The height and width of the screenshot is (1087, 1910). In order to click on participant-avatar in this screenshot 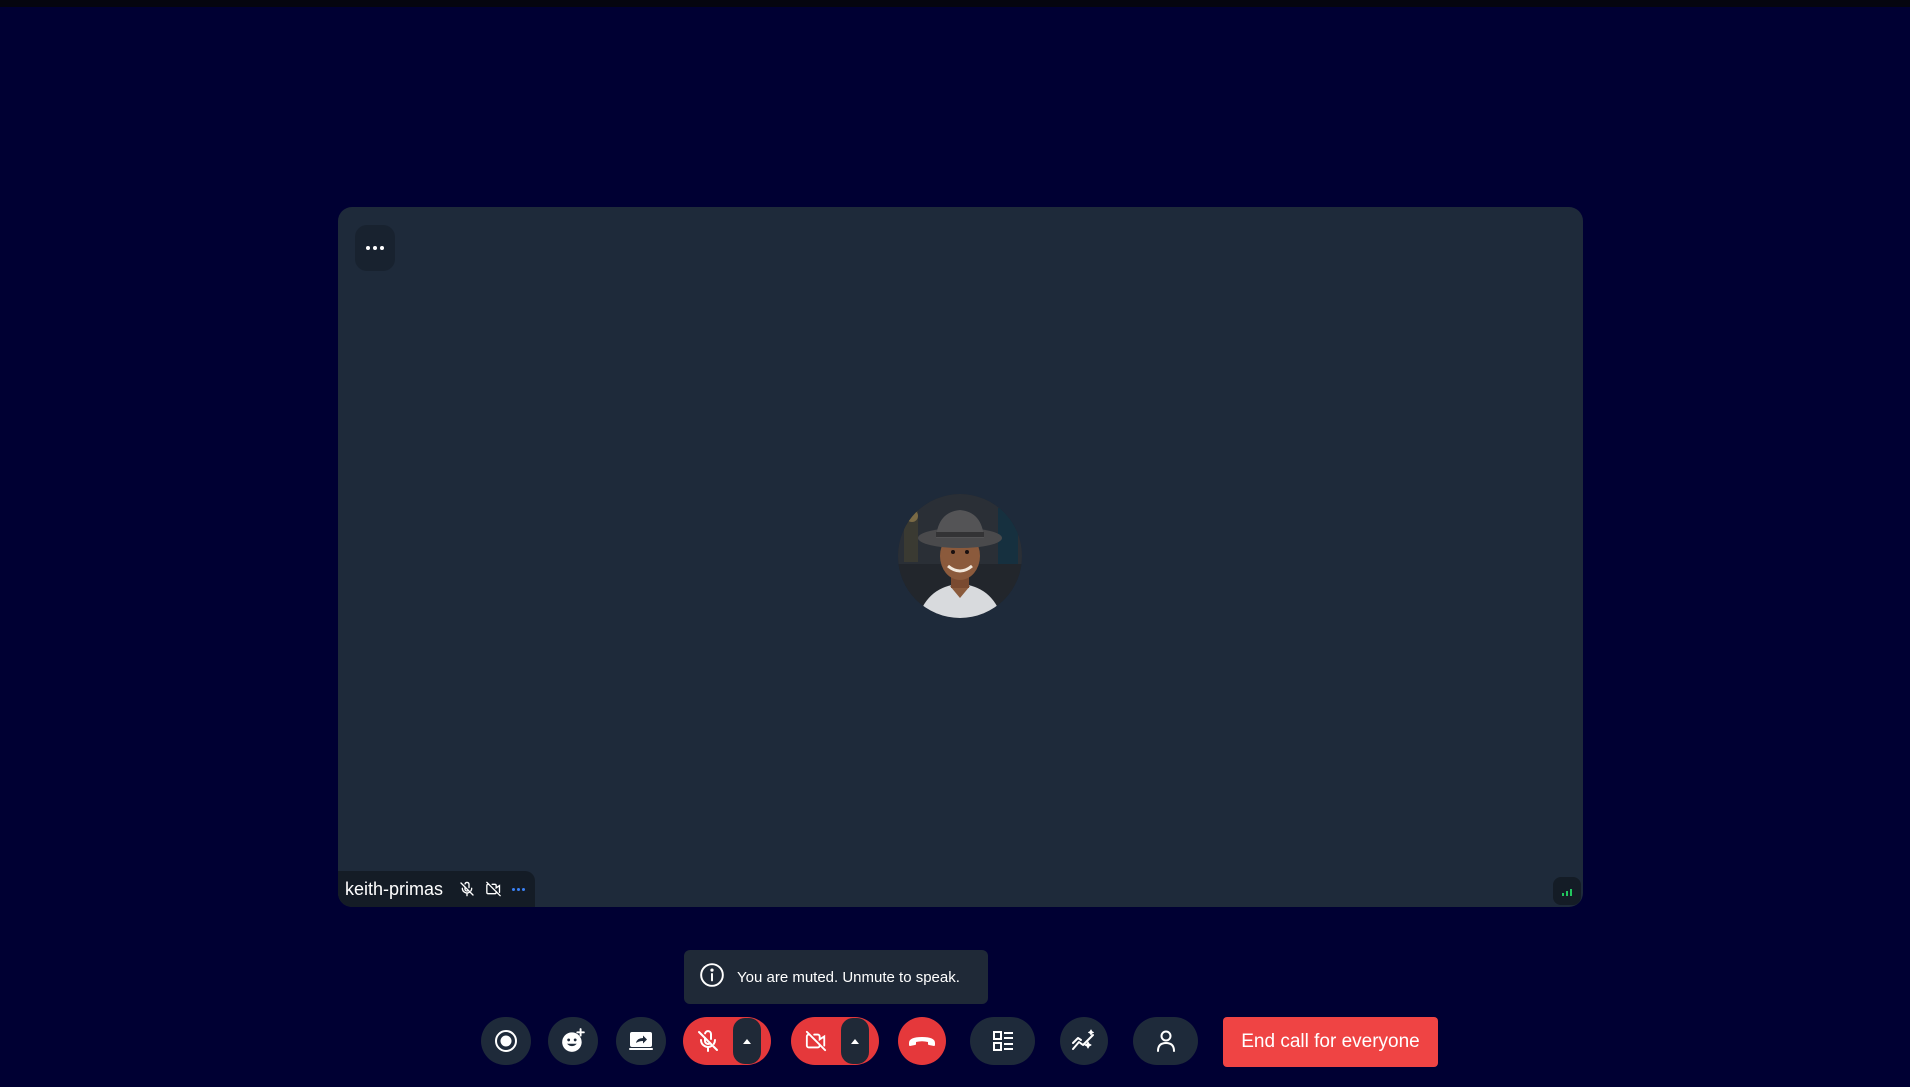, I will do `click(960, 556)`.